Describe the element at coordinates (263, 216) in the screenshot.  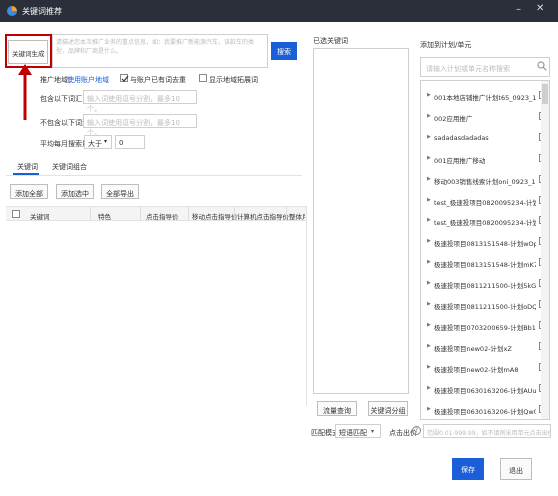
I see `column-header: 计算机点击指导价` at that location.